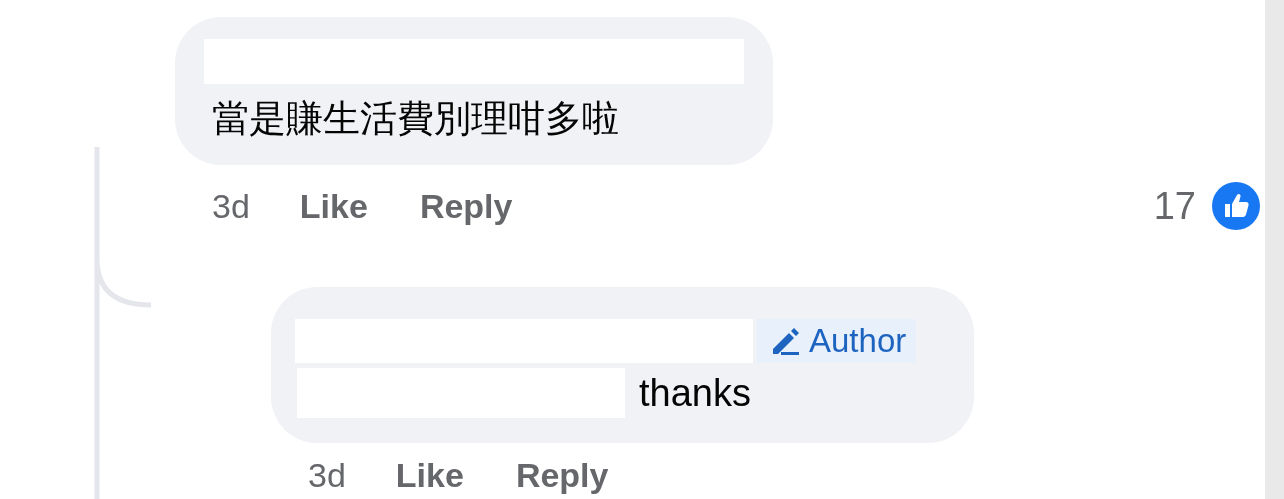 This screenshot has width=1284, height=499. Describe the element at coordinates (1174, 206) in the screenshot. I see `reaction-count: 17` at that location.